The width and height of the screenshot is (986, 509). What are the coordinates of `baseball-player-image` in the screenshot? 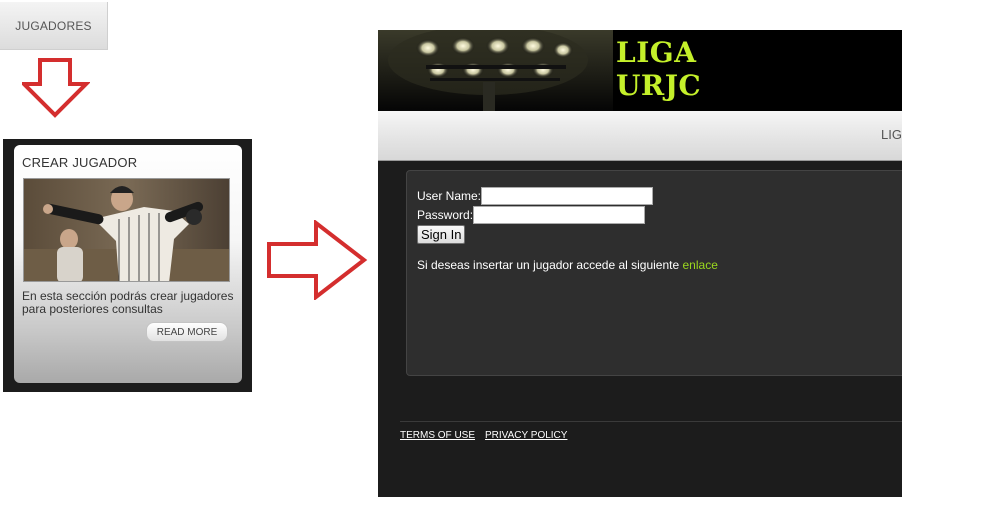 It's located at (126, 230).